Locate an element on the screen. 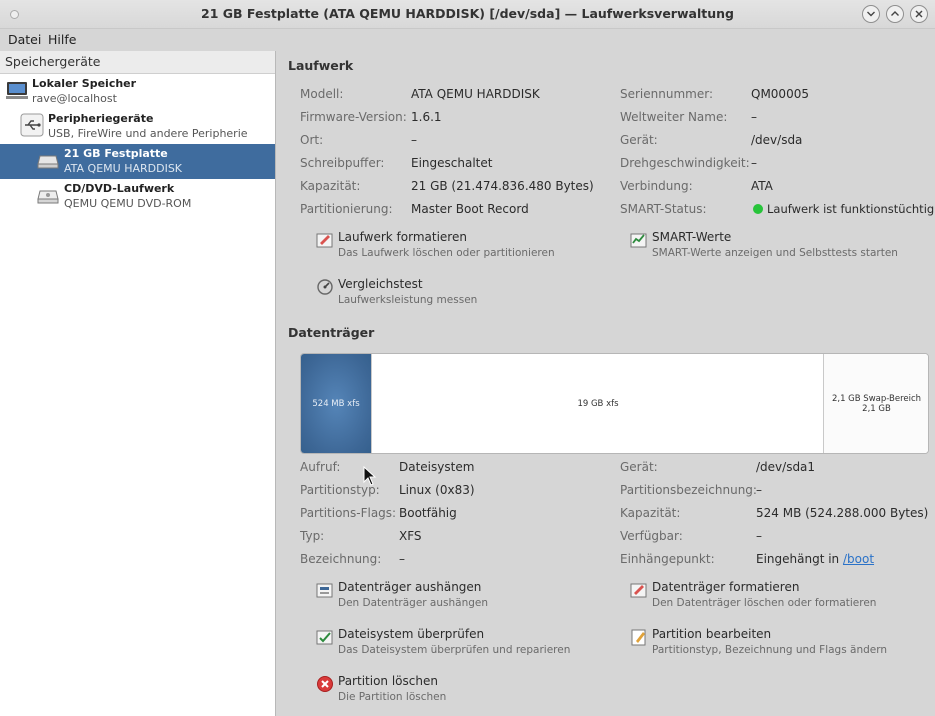 The image size is (935, 716). sidebar-item-name: Lokaler Speicher is located at coordinates (84, 83).